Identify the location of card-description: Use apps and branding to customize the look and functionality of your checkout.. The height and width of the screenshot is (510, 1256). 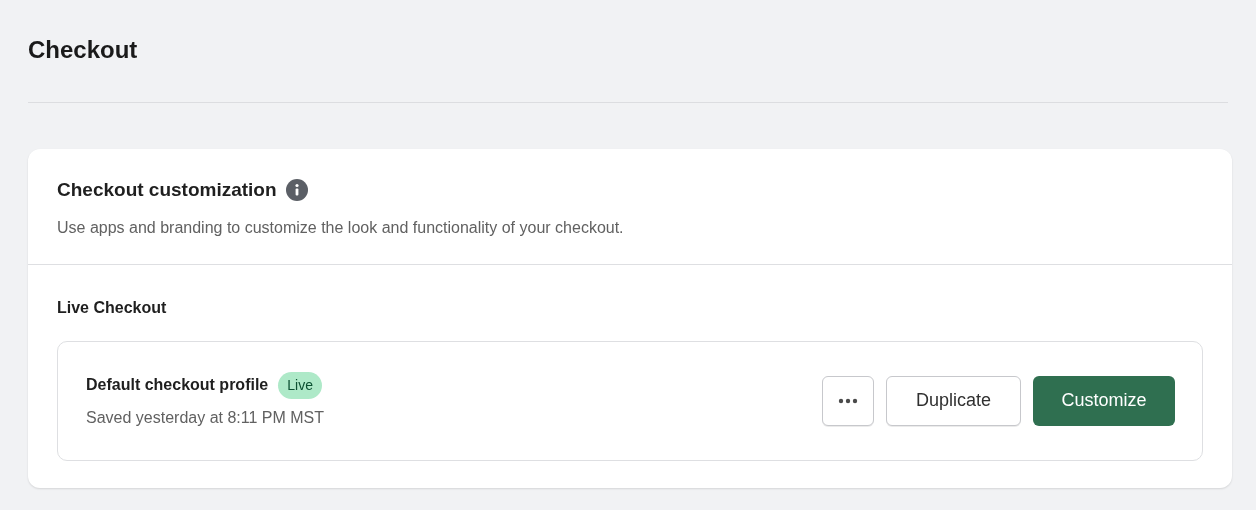
(341, 227).